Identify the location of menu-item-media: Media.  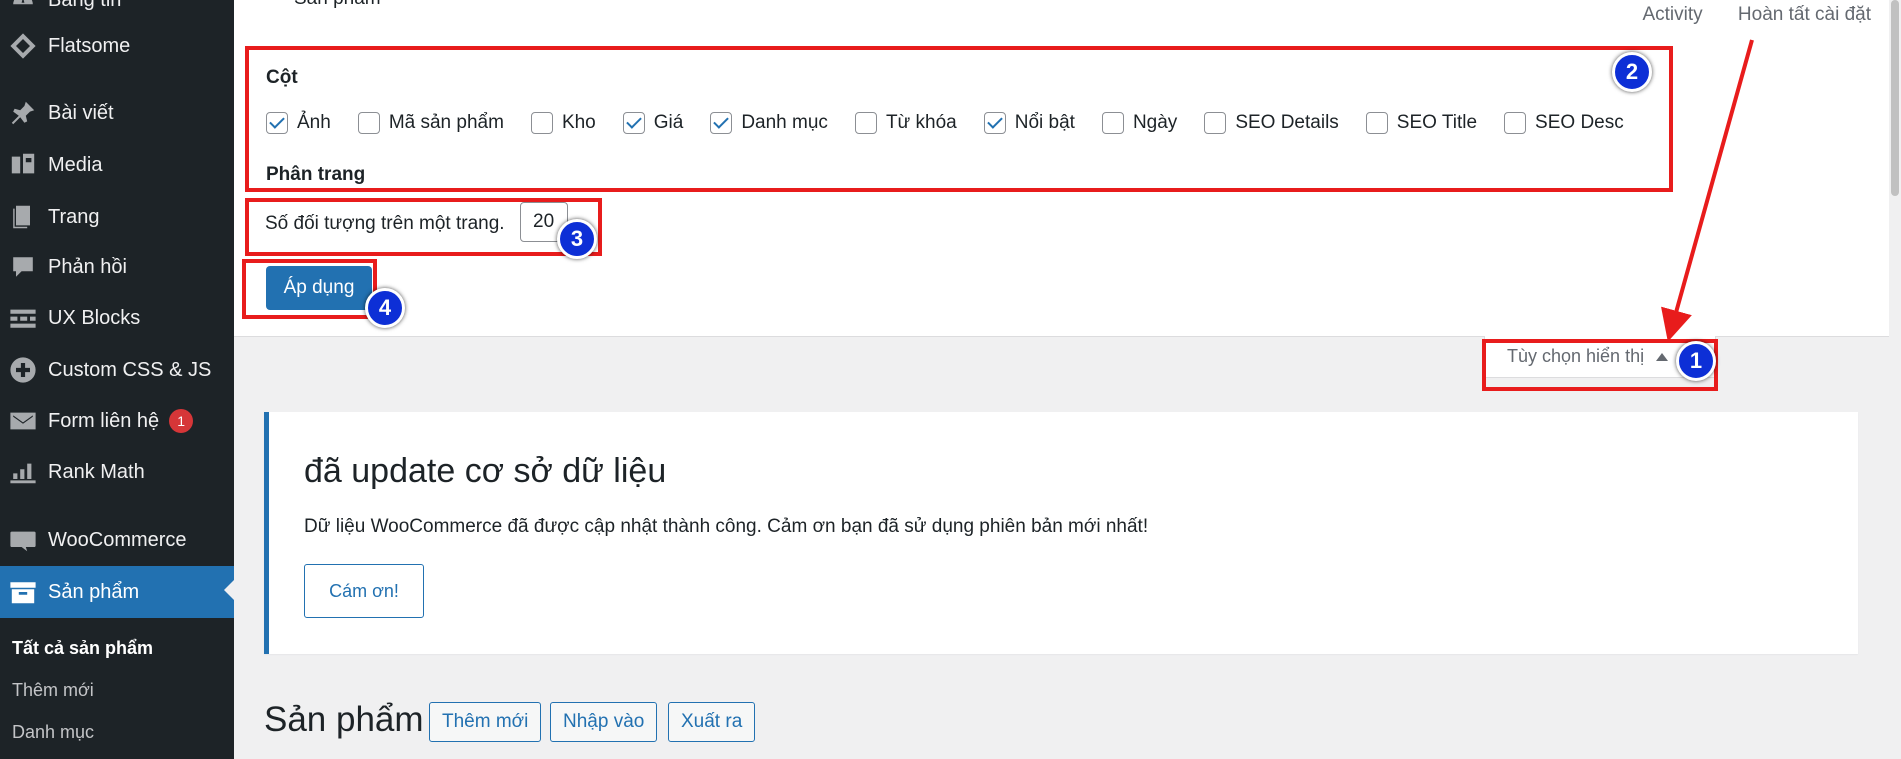
(117, 165).